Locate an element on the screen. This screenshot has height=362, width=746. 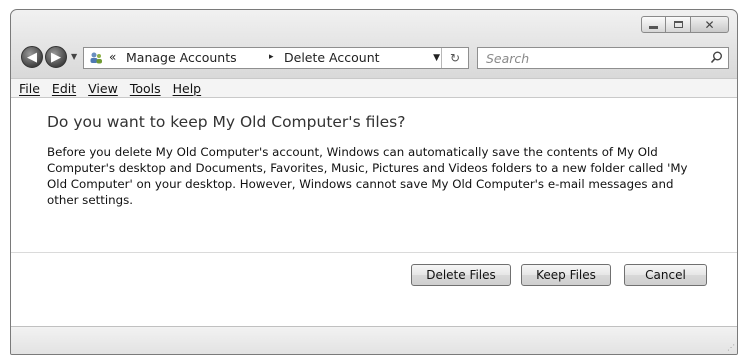
back-button: ◀ is located at coordinates (32, 57).